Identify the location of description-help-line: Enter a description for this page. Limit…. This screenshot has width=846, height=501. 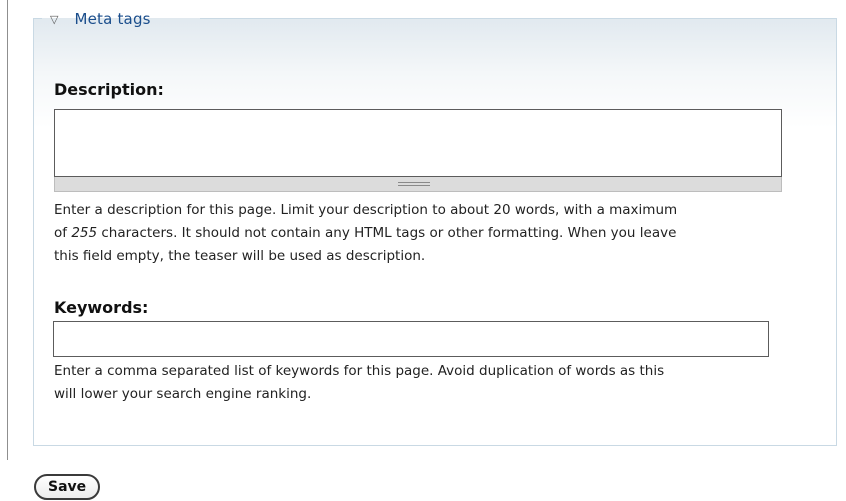
(366, 210).